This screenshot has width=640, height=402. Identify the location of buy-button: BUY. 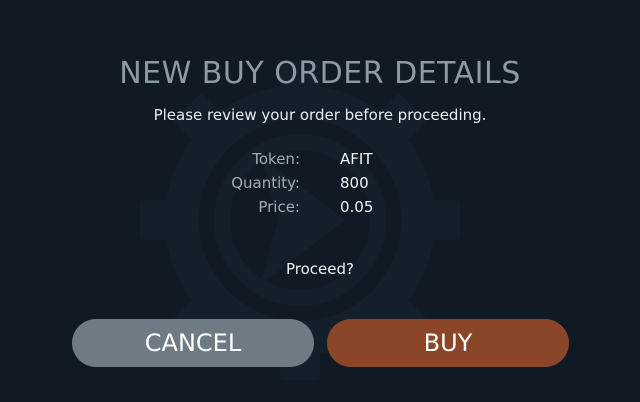
(448, 343).